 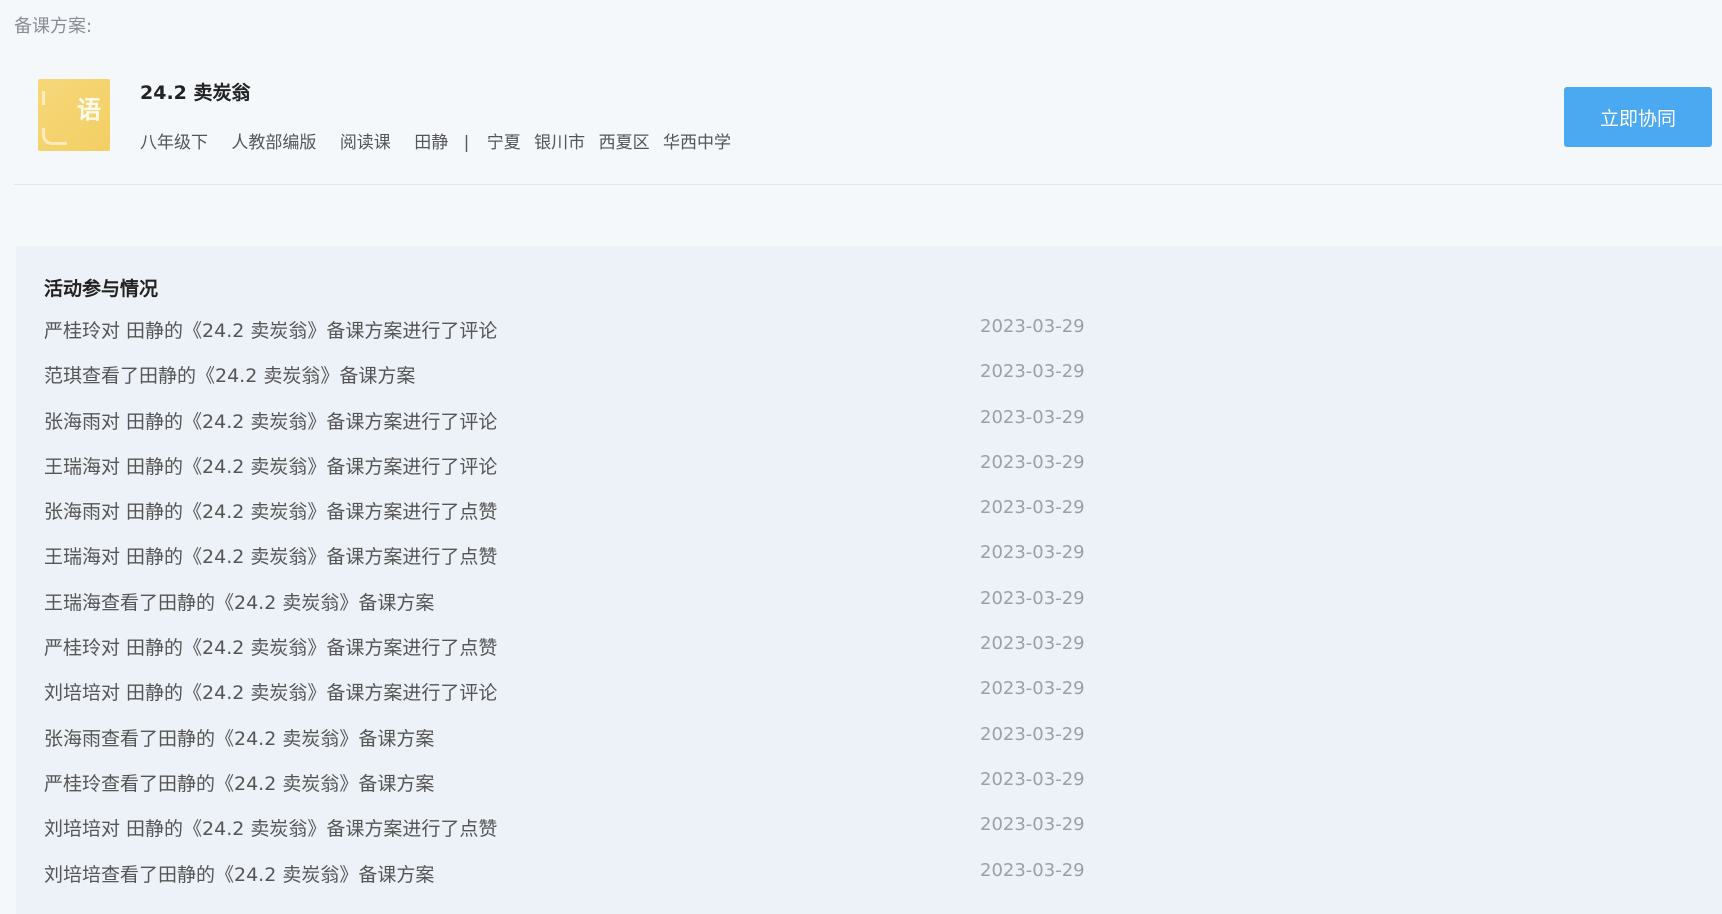 What do you see at coordinates (874, 383) in the screenshot?
I see `activity-item: 范琪查看了田静的《24.2 卖炭翁》备课方案 2023-03-29` at bounding box center [874, 383].